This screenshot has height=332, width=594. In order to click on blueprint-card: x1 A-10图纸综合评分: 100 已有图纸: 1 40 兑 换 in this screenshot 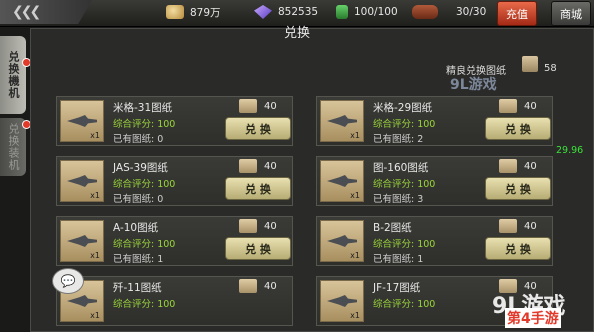, I will do `click(174, 241)`.